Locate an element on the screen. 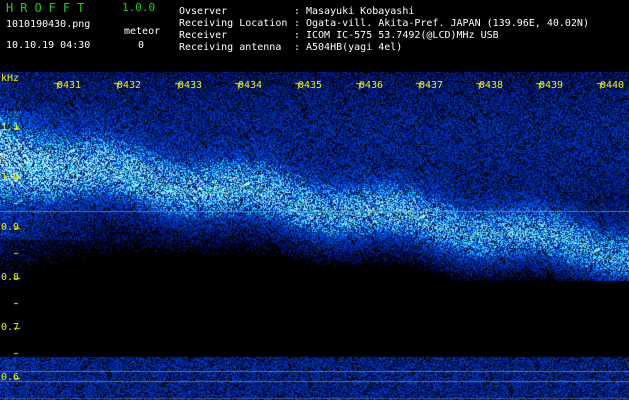 This screenshot has height=400, width=629. x-tick-label: 0436 is located at coordinates (371, 85).